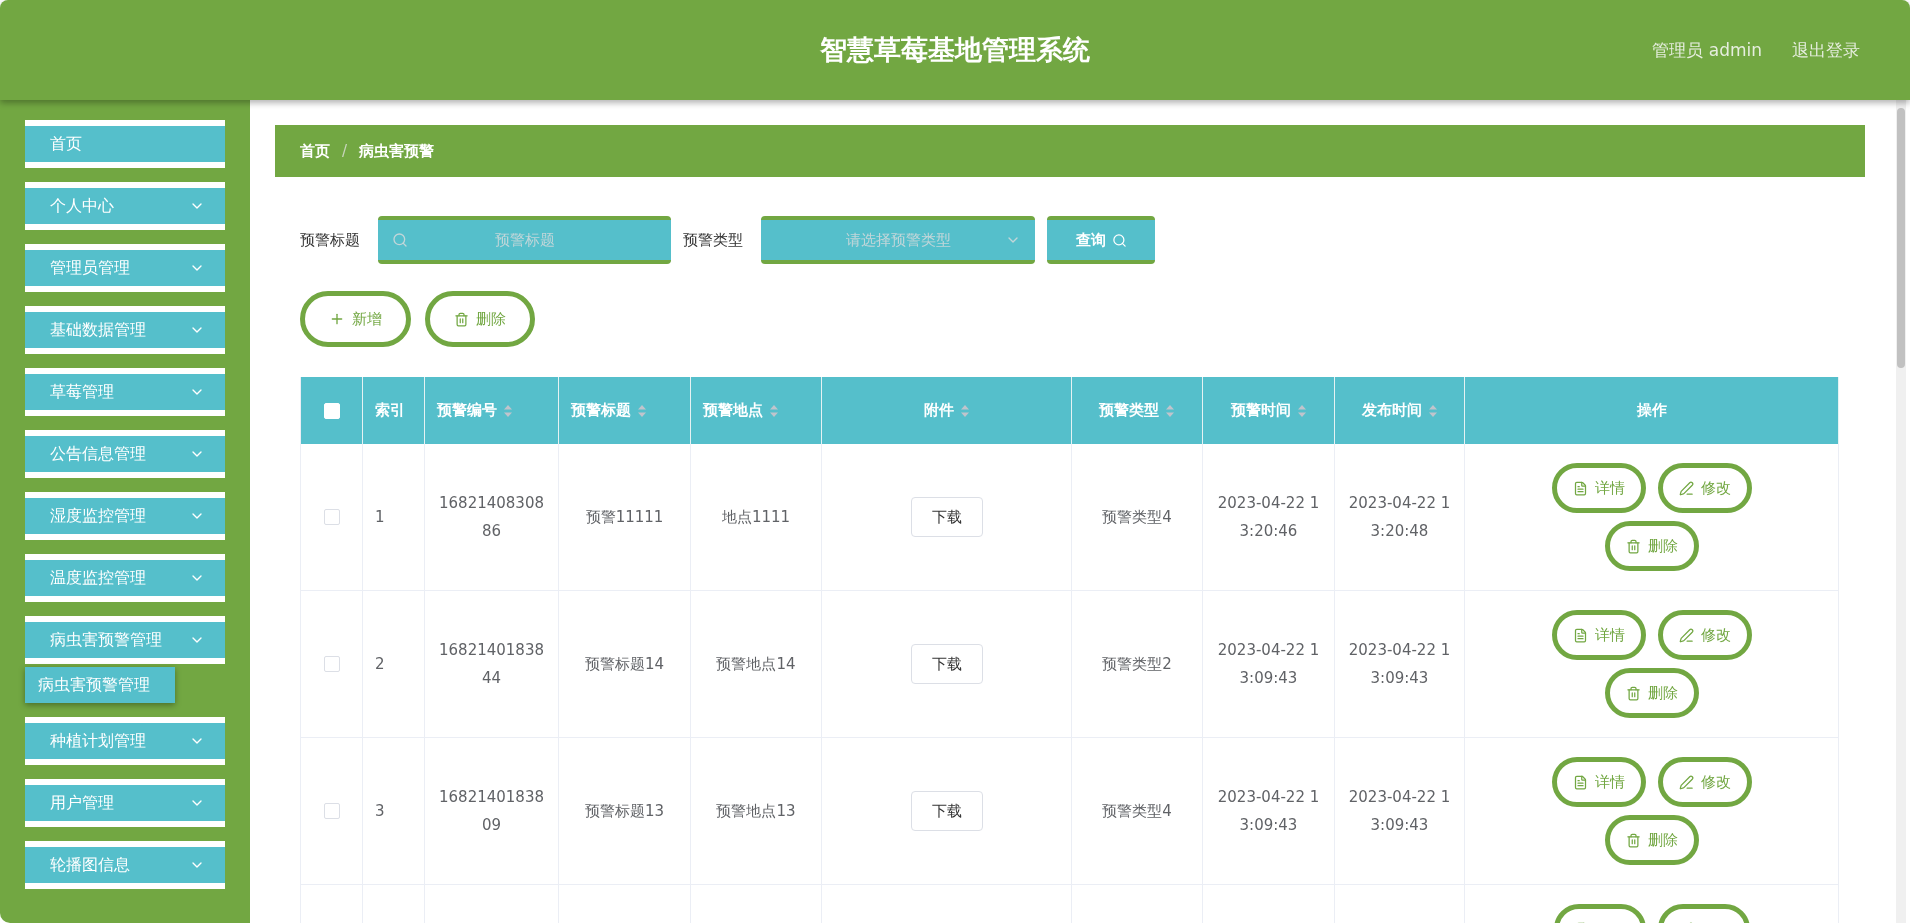 This screenshot has height=923, width=1910. Describe the element at coordinates (1652, 410) in the screenshot. I see `column-header: 操作` at that location.